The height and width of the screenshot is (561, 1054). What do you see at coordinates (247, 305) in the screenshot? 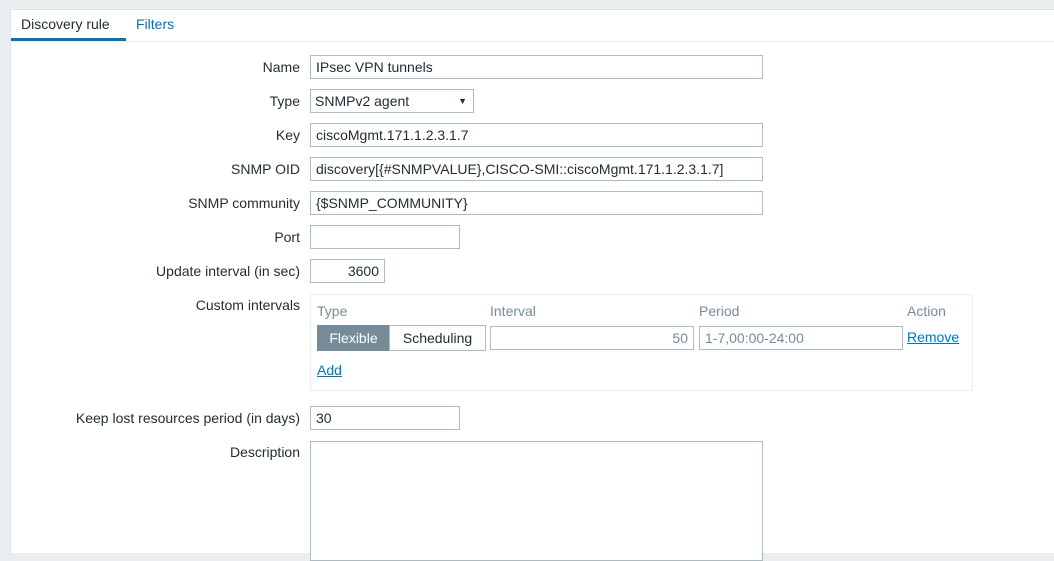
I see `custom-intervals-label: Custom intervals` at bounding box center [247, 305].